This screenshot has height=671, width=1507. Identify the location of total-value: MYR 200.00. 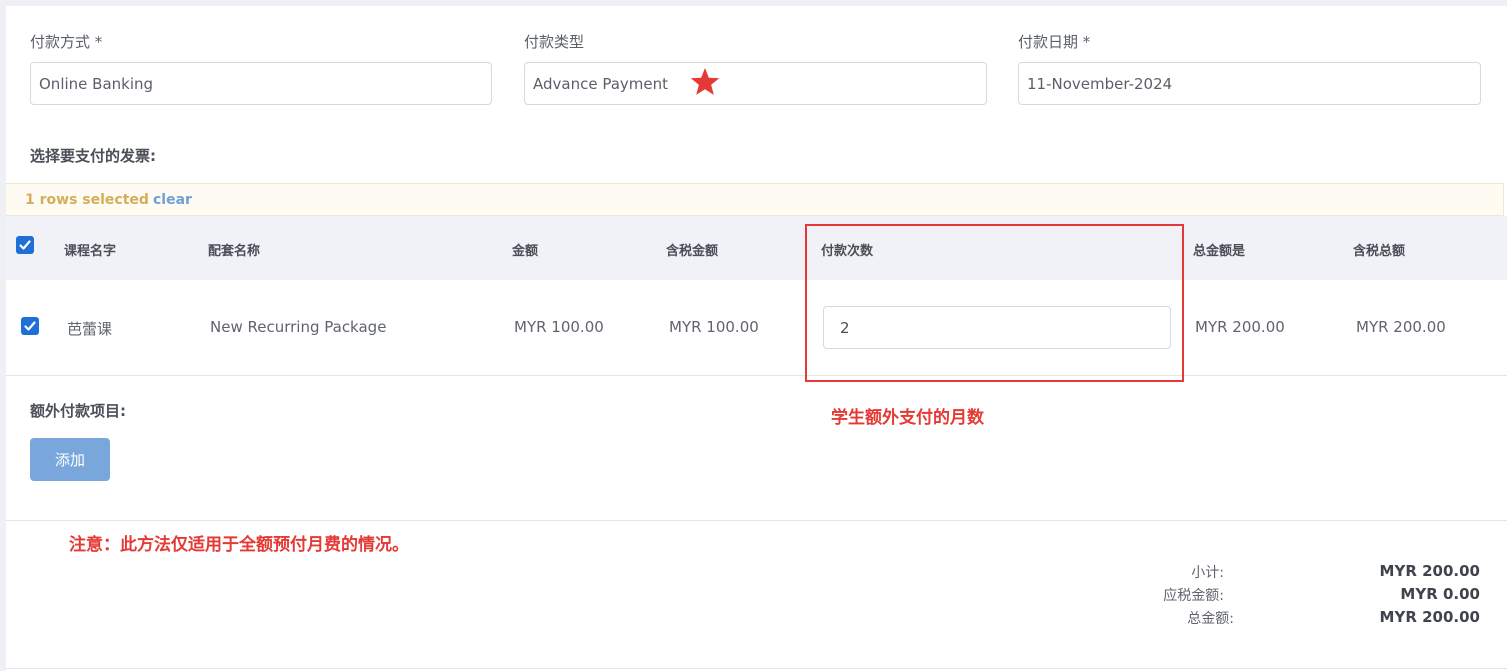
(1429, 617).